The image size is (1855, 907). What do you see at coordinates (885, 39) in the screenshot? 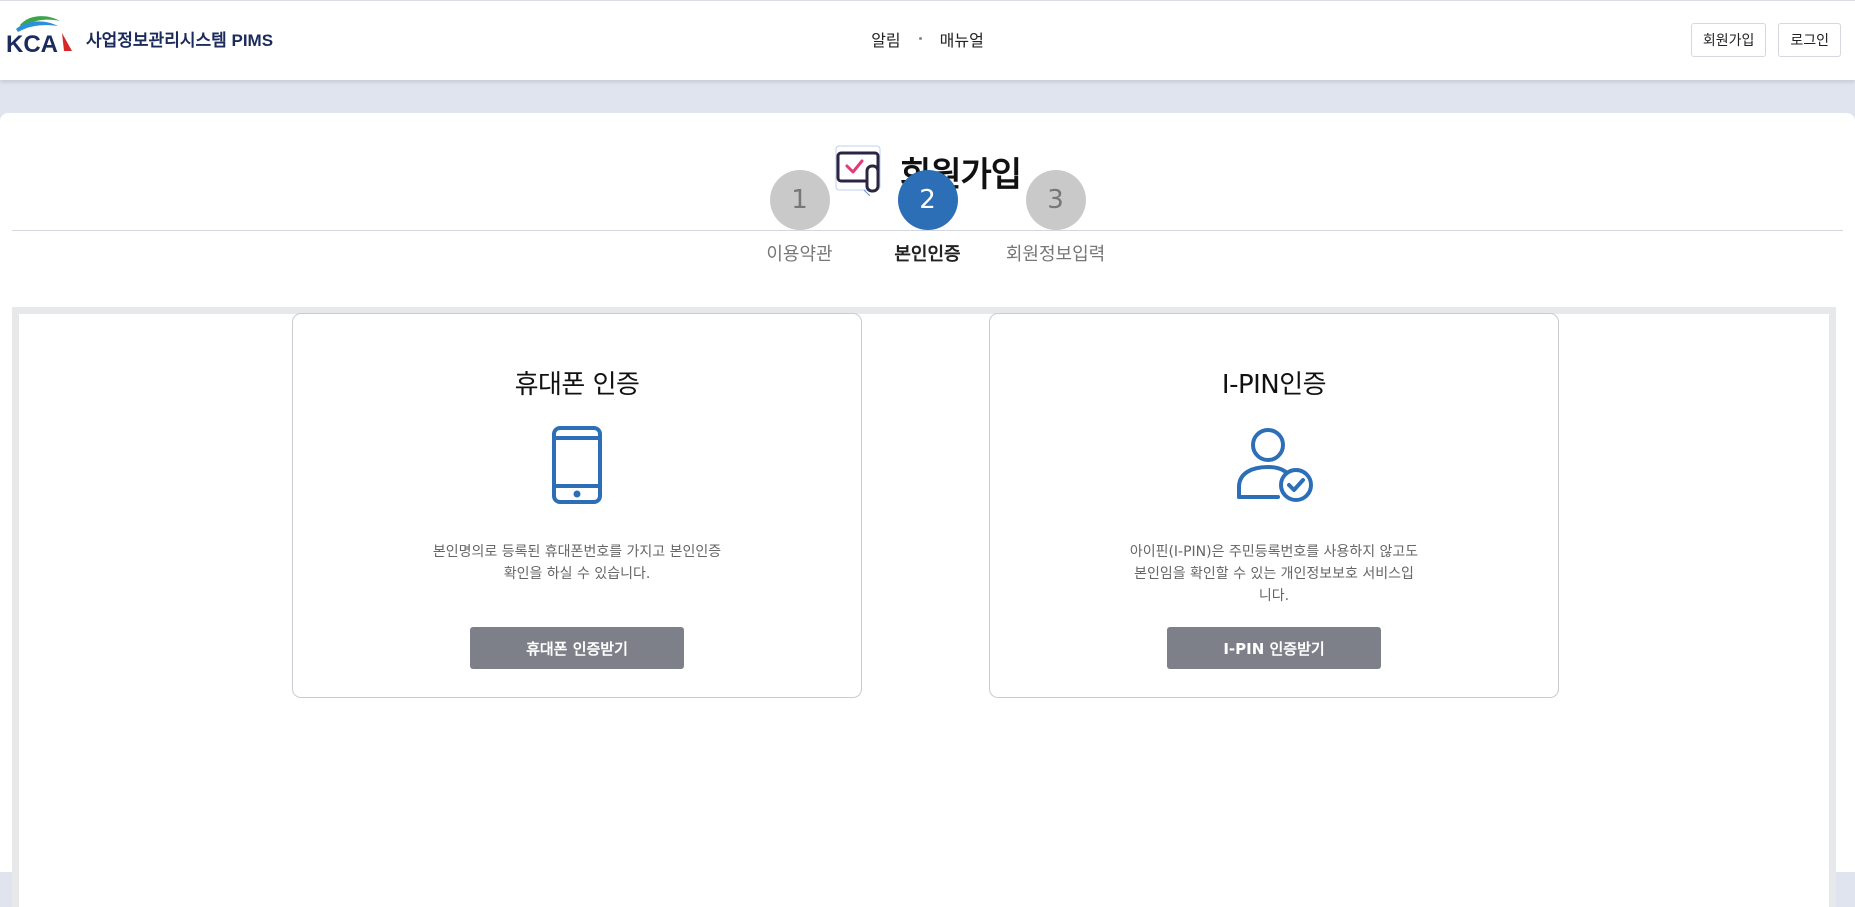
I see `nav-item-notice: 알림` at bounding box center [885, 39].